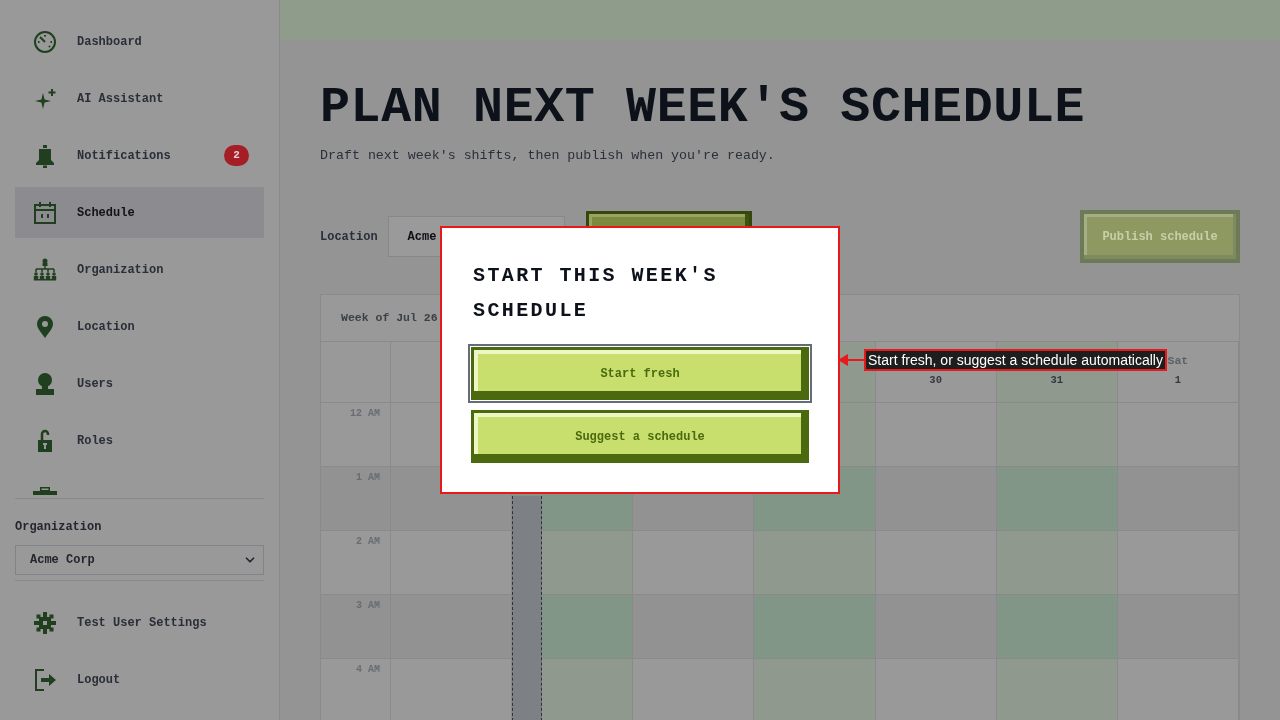  What do you see at coordinates (1178, 380) in the screenshot?
I see `day-date: 1` at bounding box center [1178, 380].